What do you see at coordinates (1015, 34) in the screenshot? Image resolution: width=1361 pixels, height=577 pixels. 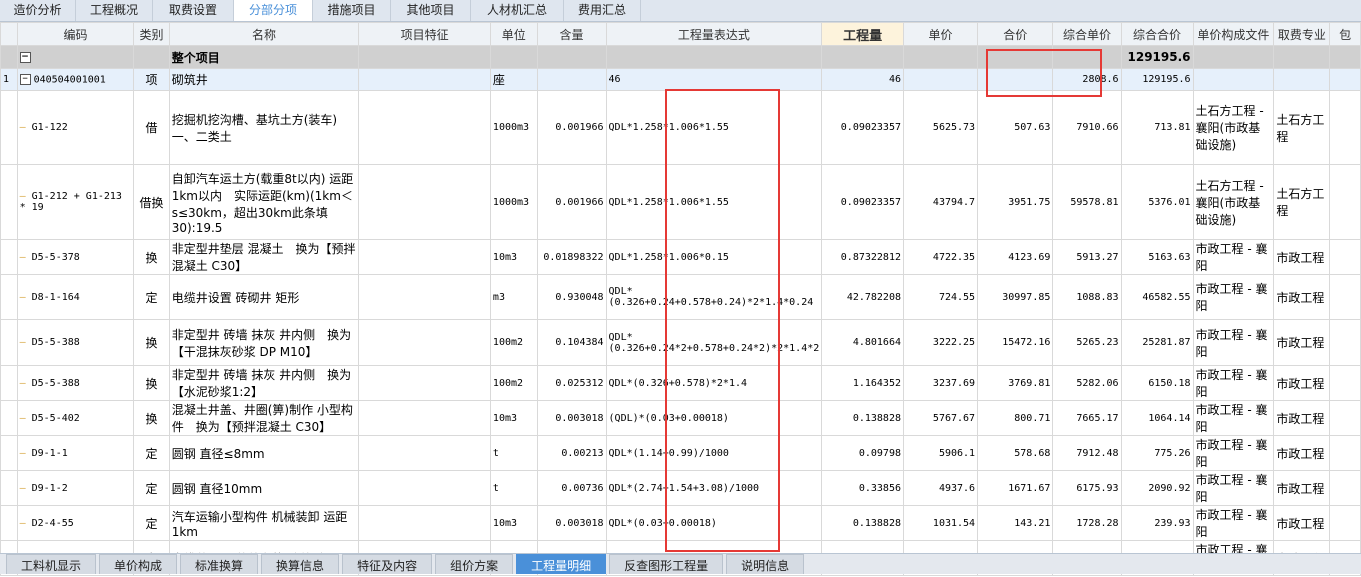 I see `column-header-10: 合价` at bounding box center [1015, 34].